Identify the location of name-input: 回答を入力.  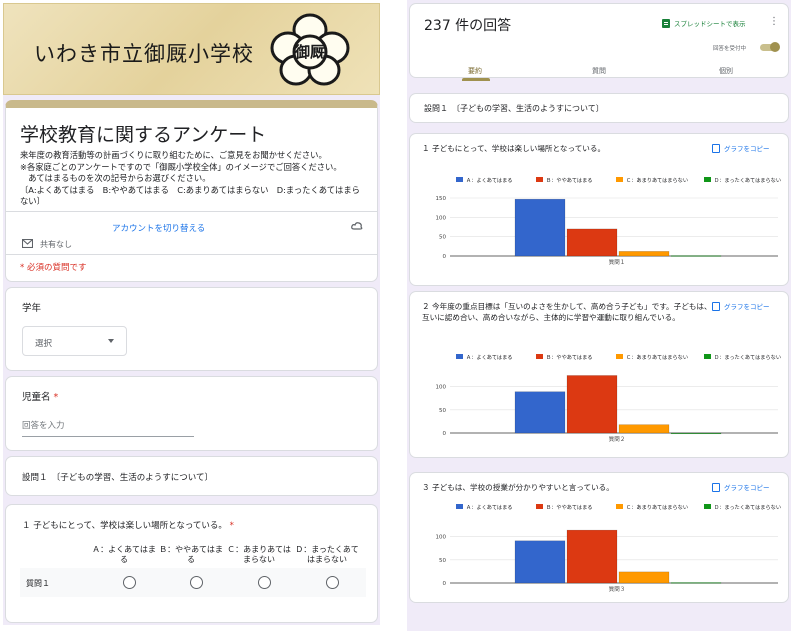
(108, 428).